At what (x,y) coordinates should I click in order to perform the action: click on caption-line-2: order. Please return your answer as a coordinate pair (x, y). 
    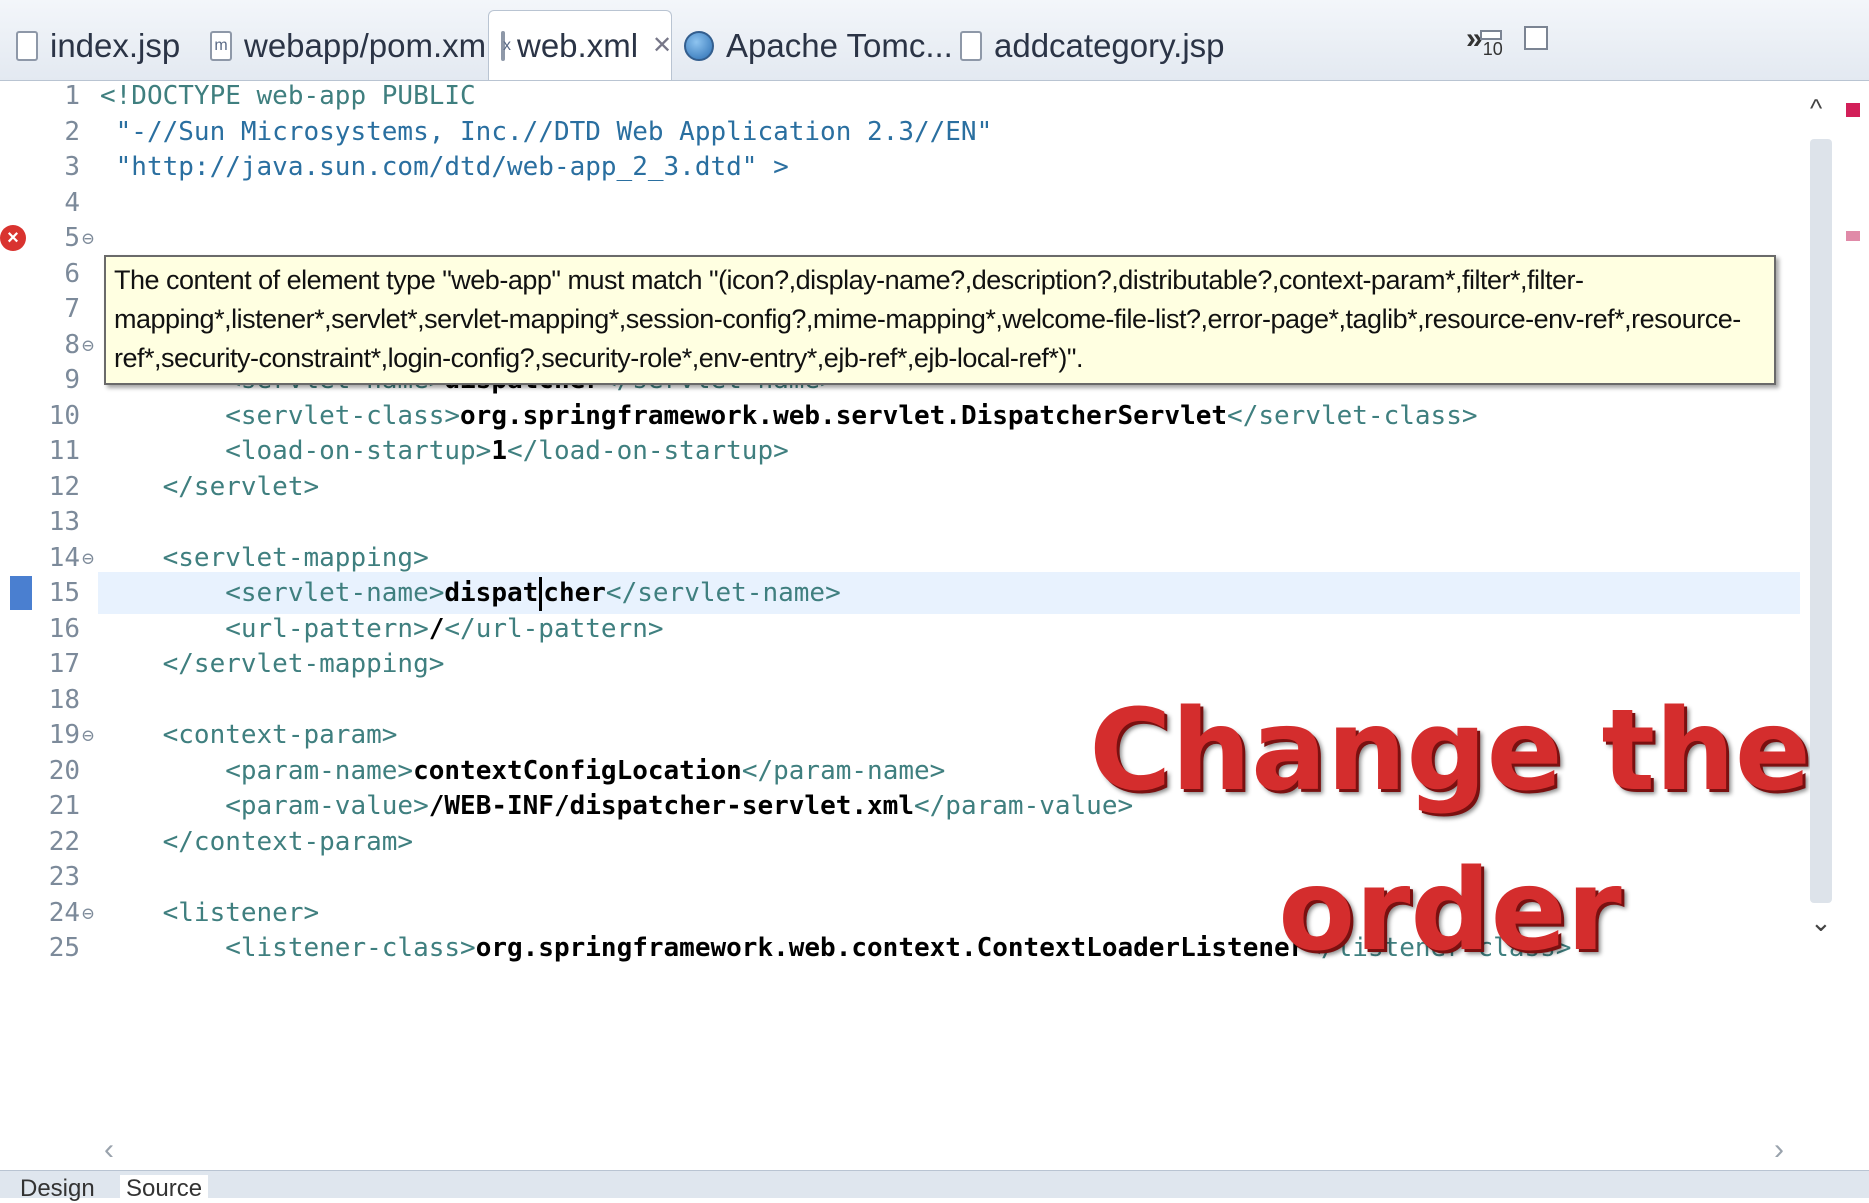
    Looking at the image, I should click on (1450, 911).